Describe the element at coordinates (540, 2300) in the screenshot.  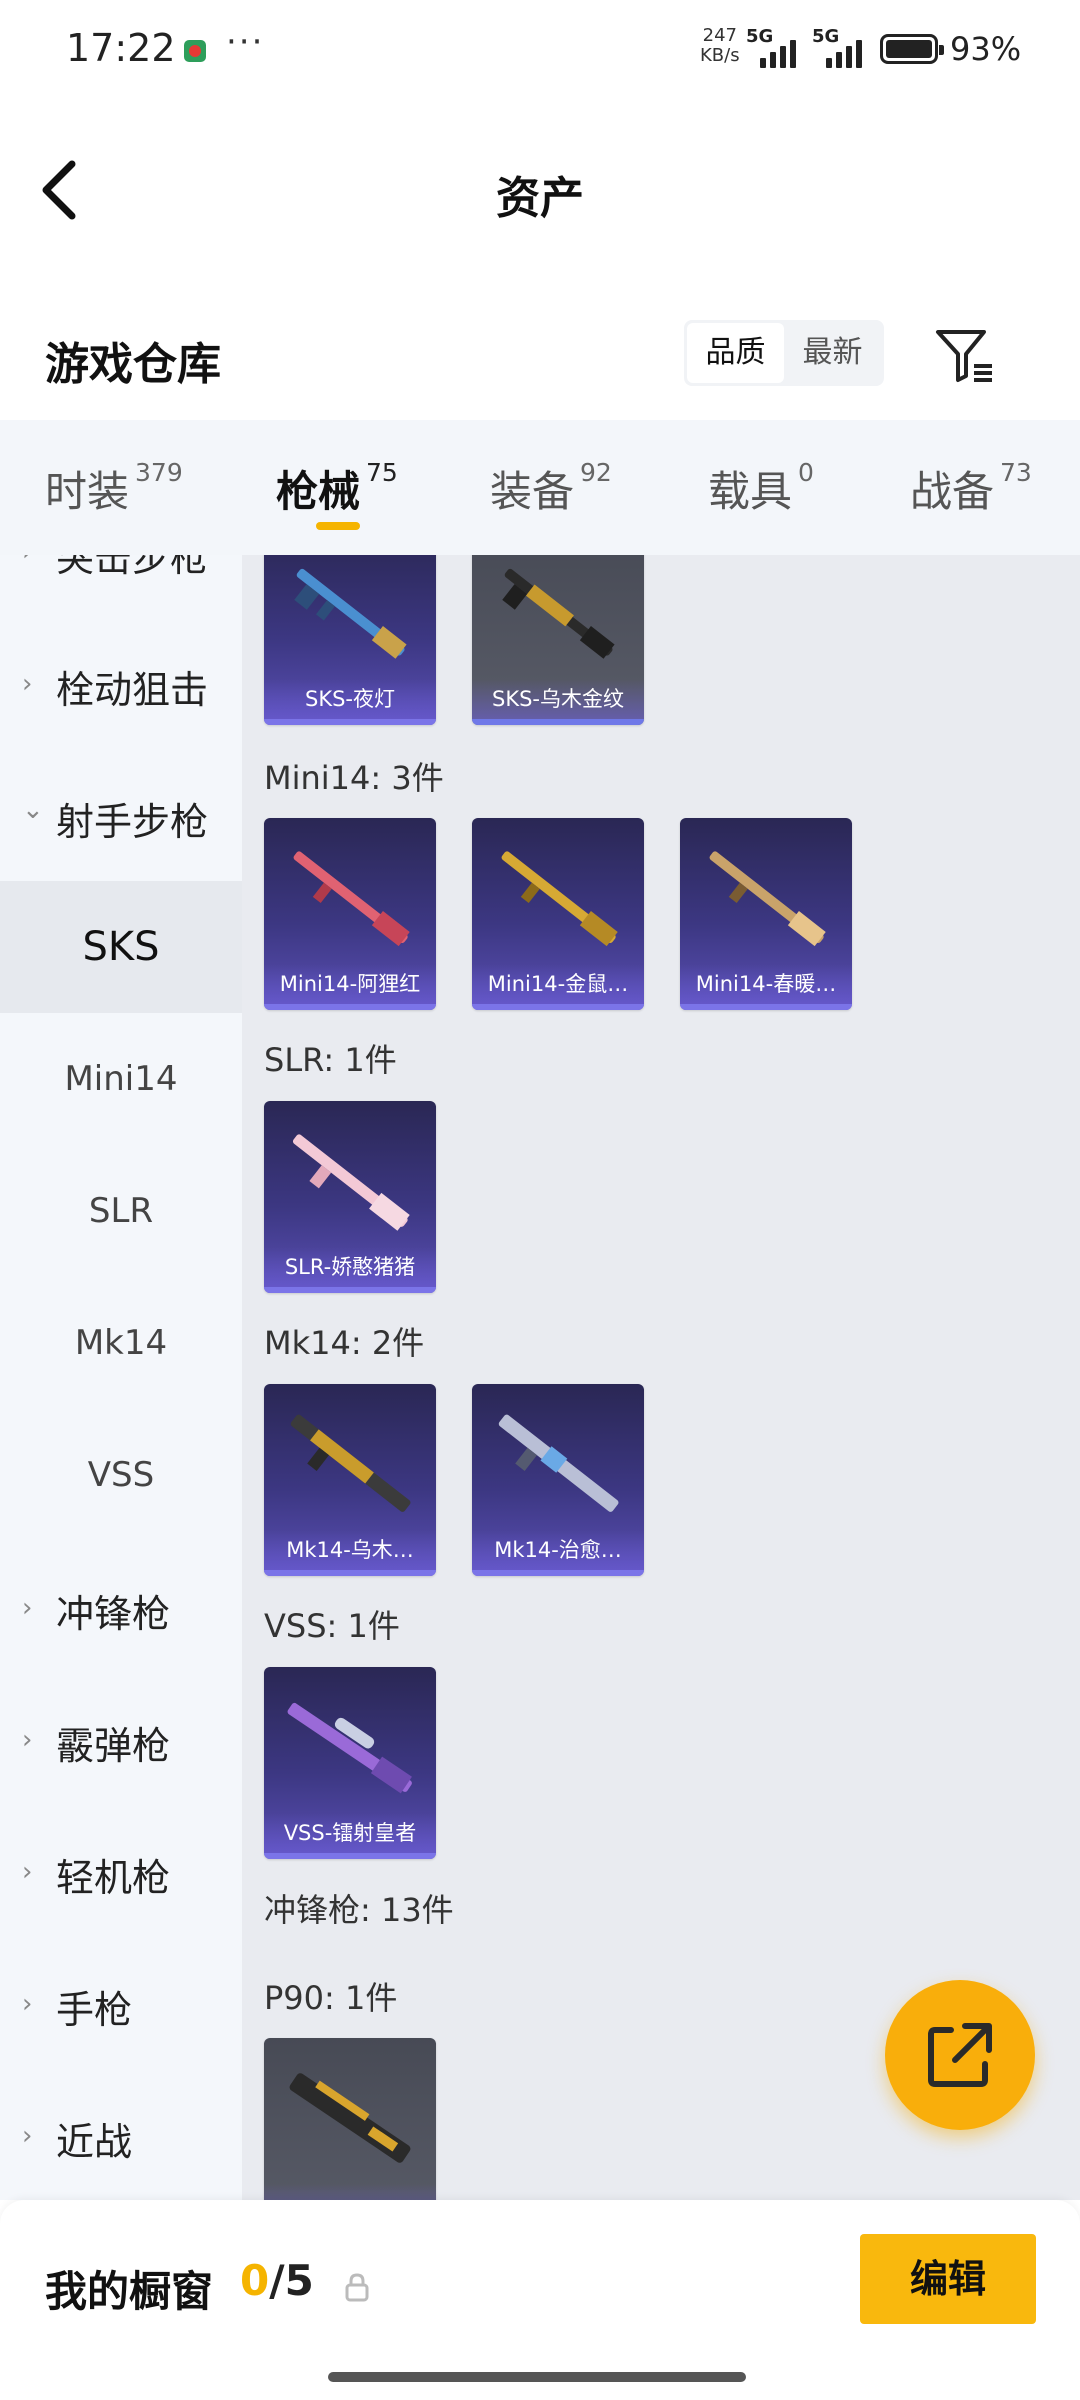
I see `showcase-bar: 我的橱窗 0/5 编辑` at that location.